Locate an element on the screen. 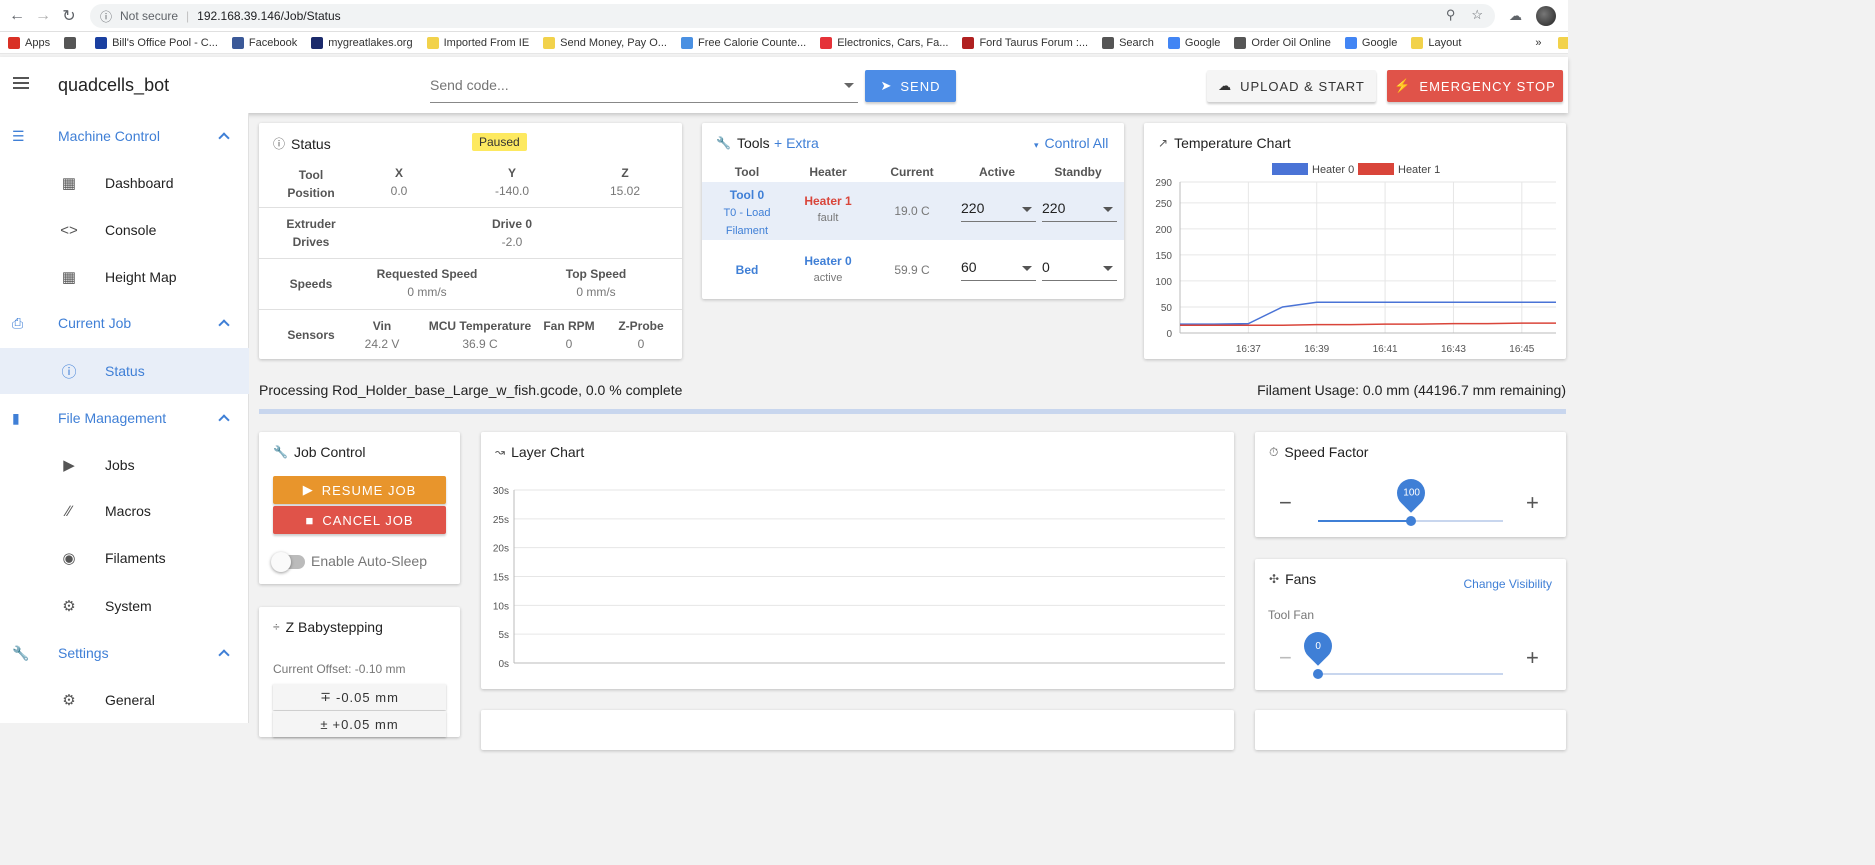 This screenshot has width=1875, height=865. sidebar-item-height-map: ▦ Height Map is located at coordinates (124, 277).